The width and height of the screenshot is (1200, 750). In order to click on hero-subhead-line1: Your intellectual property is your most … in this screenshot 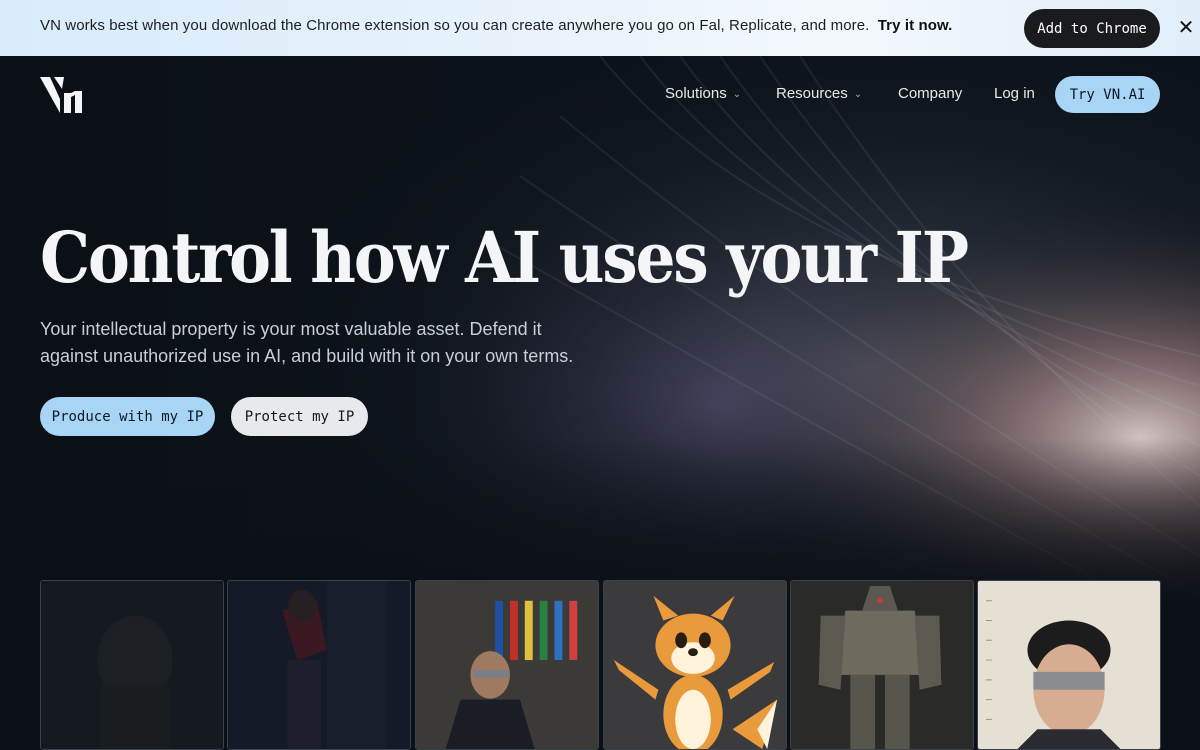, I will do `click(291, 329)`.